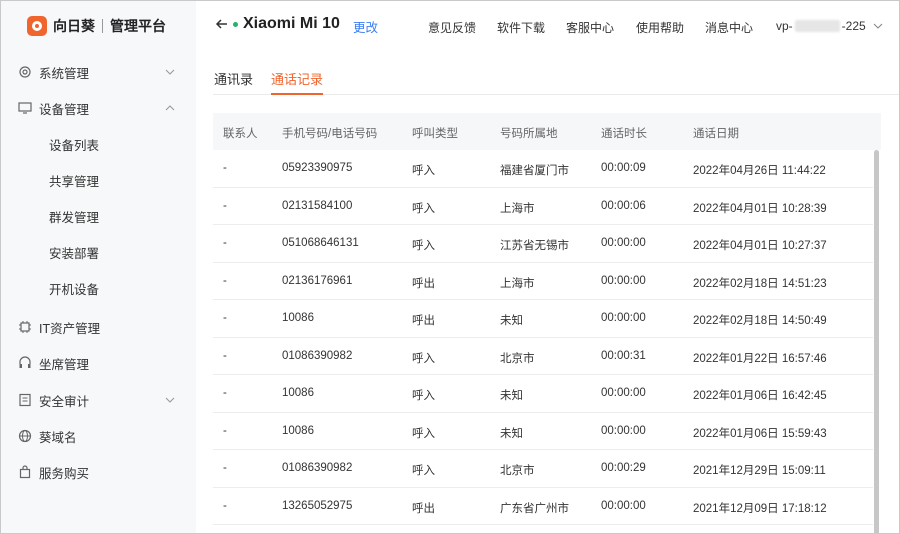 The image size is (900, 534). What do you see at coordinates (233, 78) in the screenshot?
I see `tab-contacts: 通讯录` at bounding box center [233, 78].